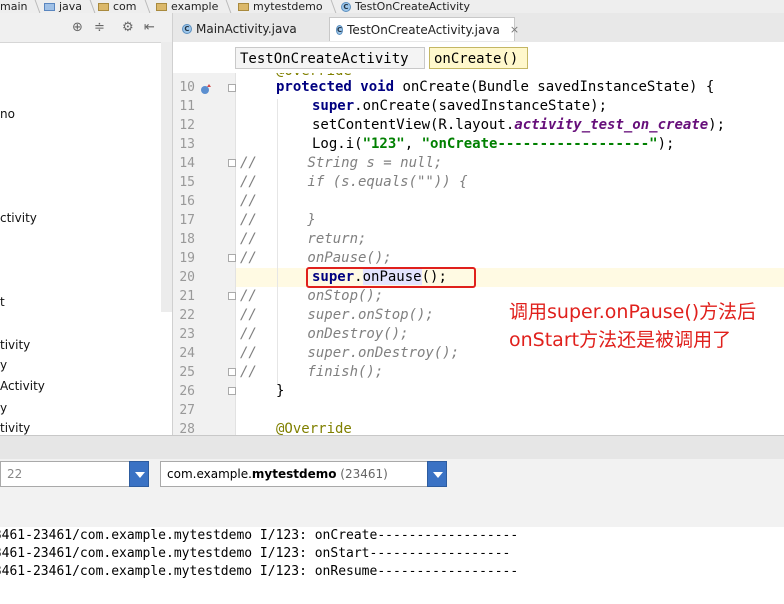 The width and height of the screenshot is (784, 604). I want to click on breadcrumb-item-com: com, so click(125, 6).